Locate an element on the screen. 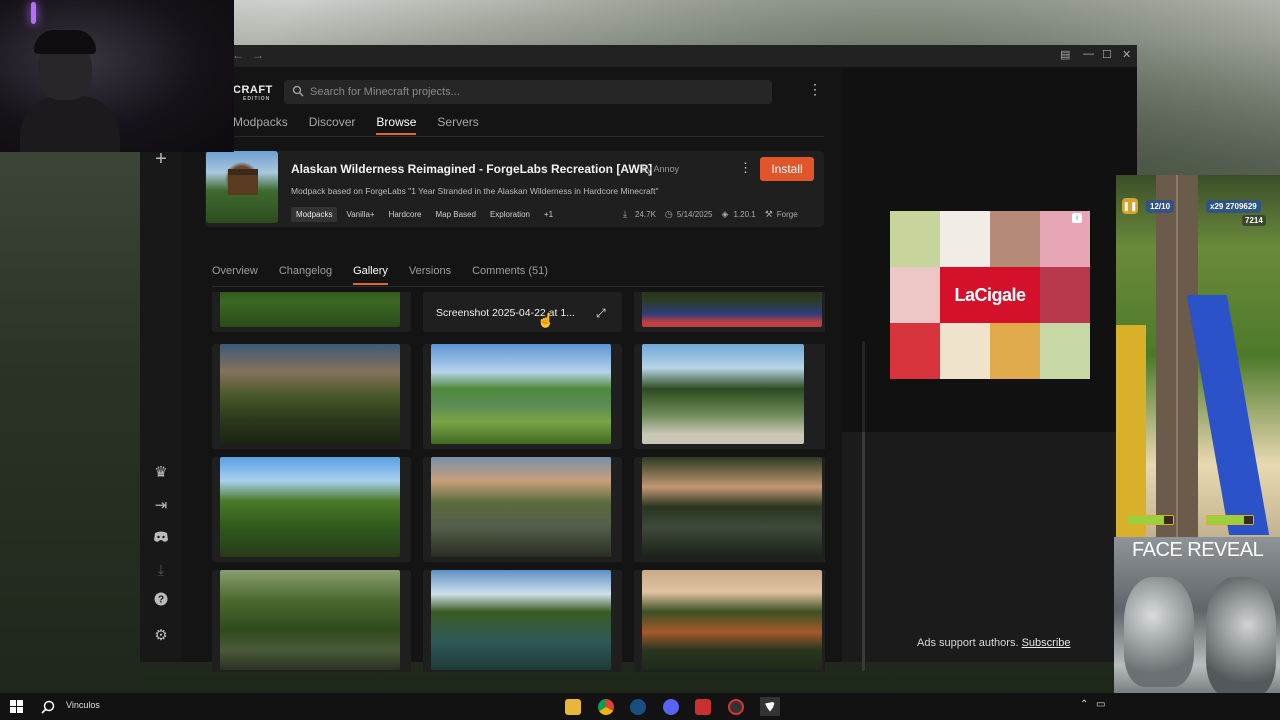 The image size is (1280, 720). webcam-overlay is located at coordinates (117, 76).